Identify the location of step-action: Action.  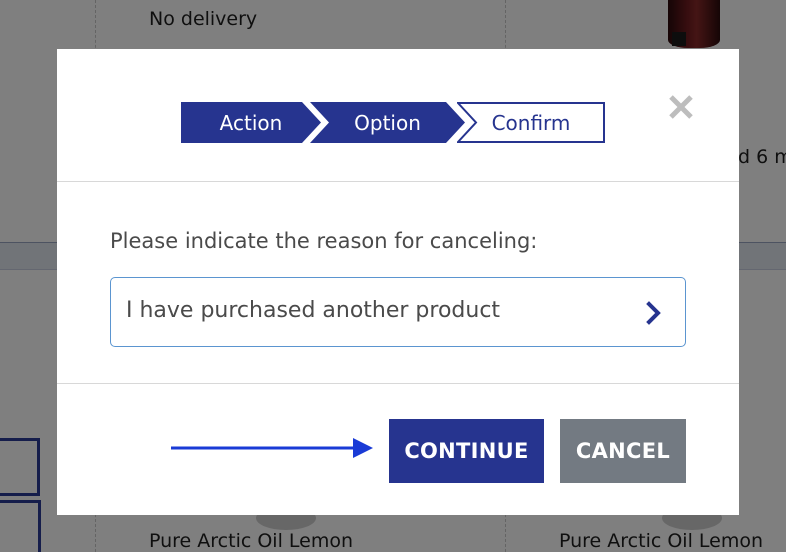
(251, 122).